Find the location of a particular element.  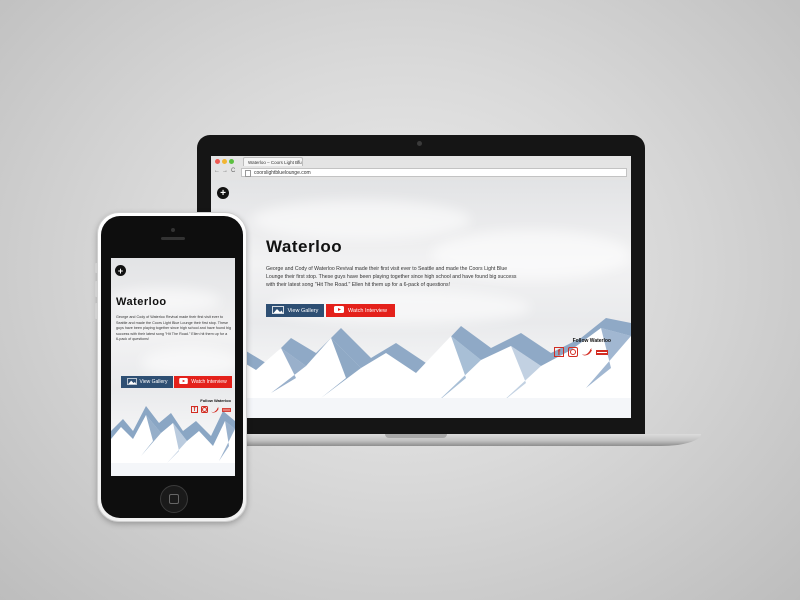

reload-icon: C is located at coordinates (233, 171).